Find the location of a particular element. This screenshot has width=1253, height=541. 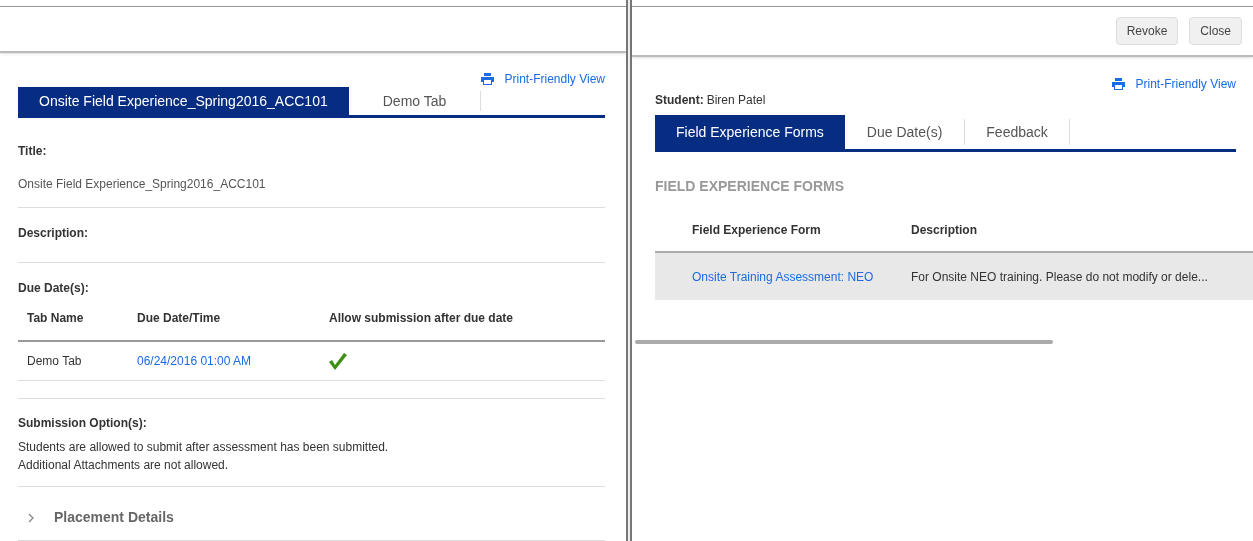

column-header: Tab Name is located at coordinates (56, 318).